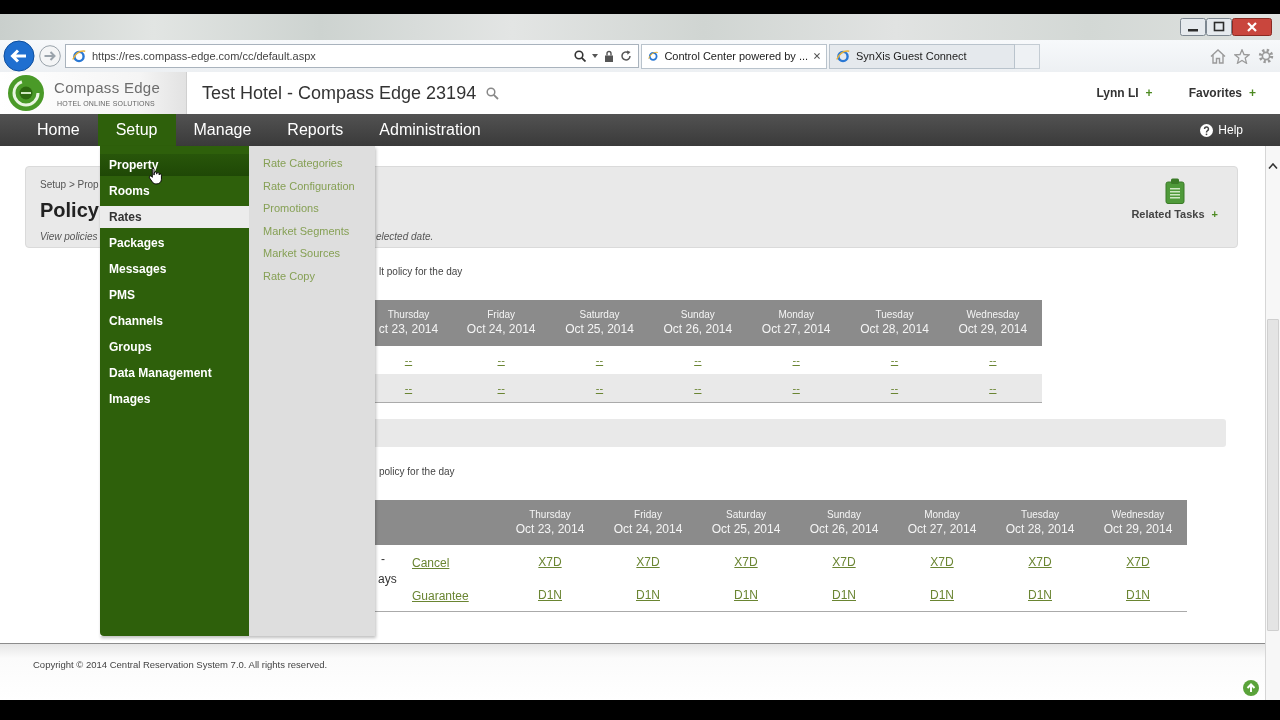 The width and height of the screenshot is (1280, 720). I want to click on header-menu-link: Lynn LI +, so click(1124, 93).